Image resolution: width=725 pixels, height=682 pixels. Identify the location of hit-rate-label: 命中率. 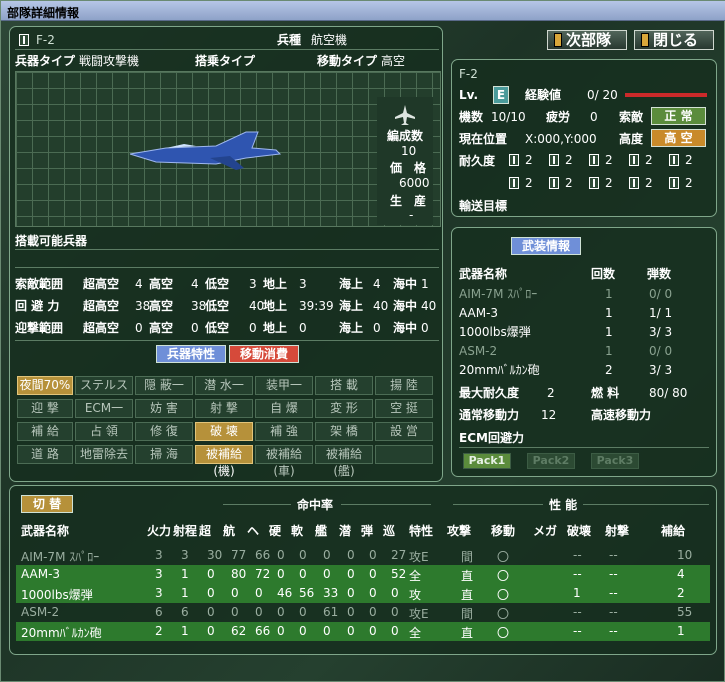
(315, 505).